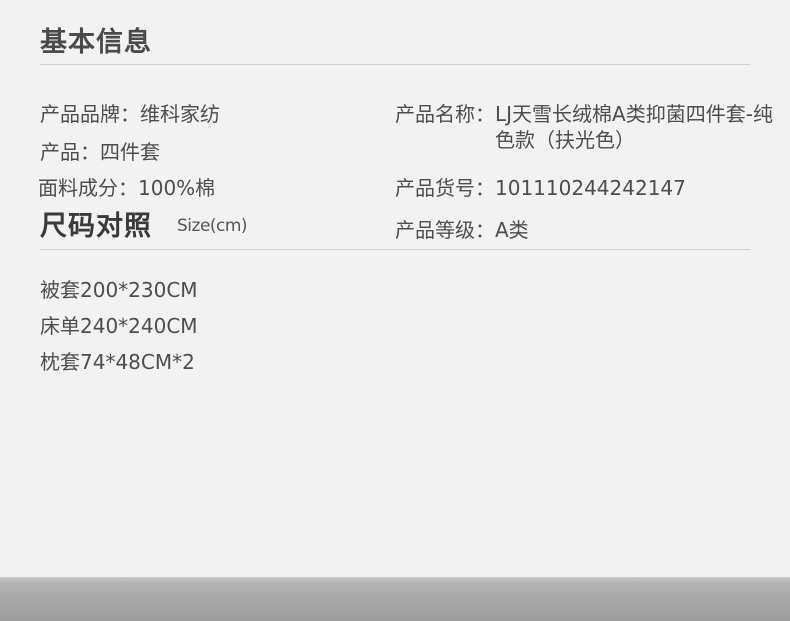 The image size is (790, 621). I want to click on sku-value: 101110244242147, so click(590, 188).